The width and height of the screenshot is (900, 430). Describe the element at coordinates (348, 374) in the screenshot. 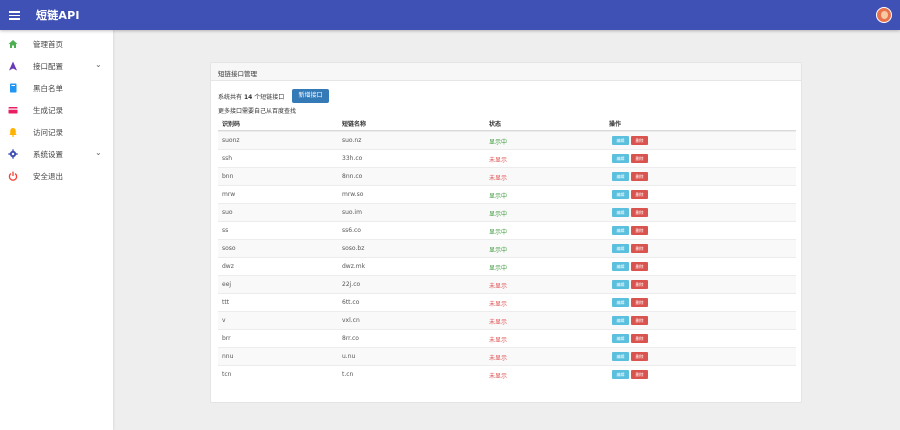

I see `row-name: t.cn` at that location.